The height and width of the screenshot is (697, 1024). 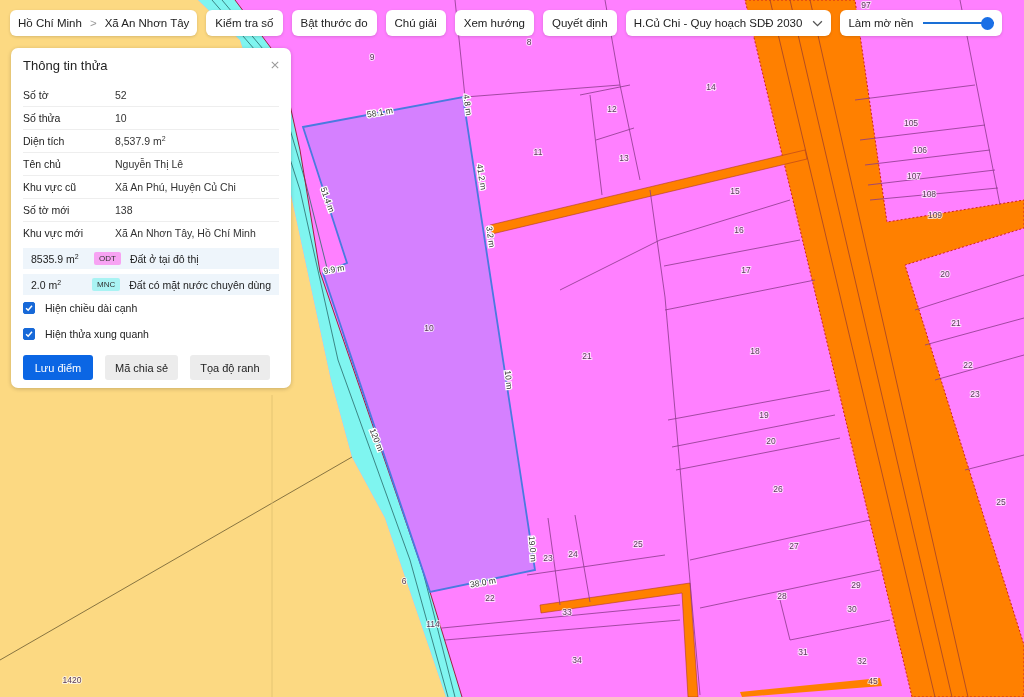 I want to click on parcel-number: 6, so click(x=404, y=581).